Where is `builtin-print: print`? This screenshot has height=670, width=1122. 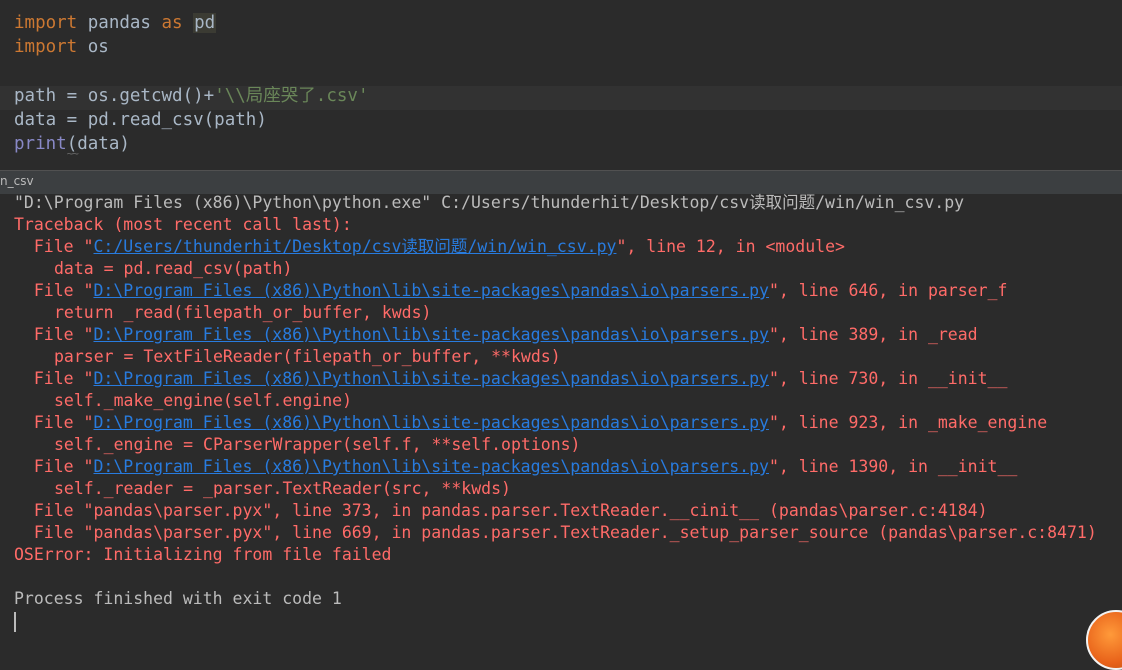 builtin-print: print is located at coordinates (40, 144).